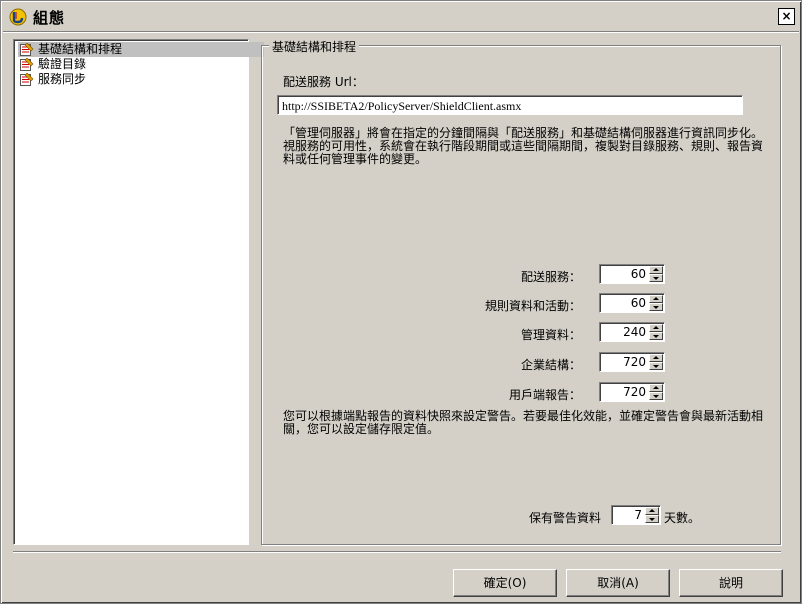 This screenshot has height=604, width=802. Describe the element at coordinates (618, 583) in the screenshot. I see `cancel-button: 取消(A)` at that location.